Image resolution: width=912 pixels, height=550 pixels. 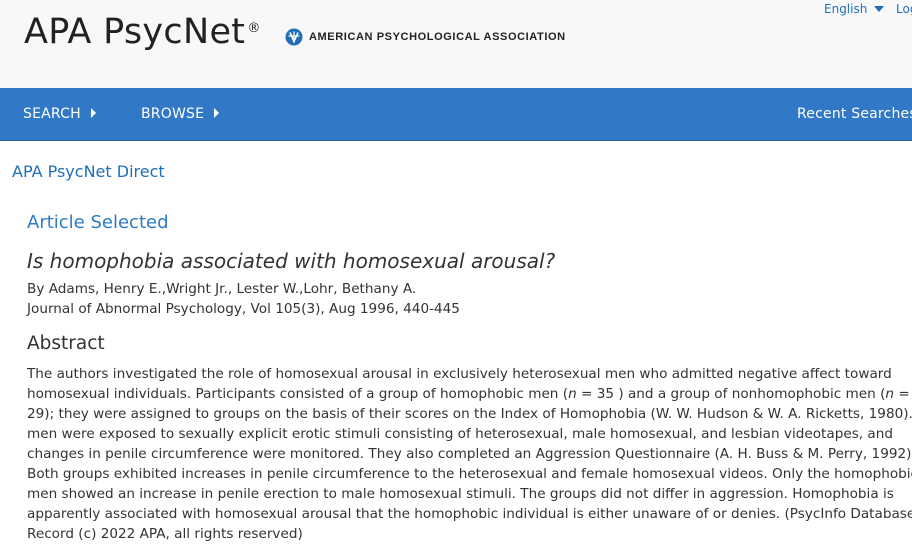 What do you see at coordinates (879, 9) in the screenshot?
I see `caret-down-icon` at bounding box center [879, 9].